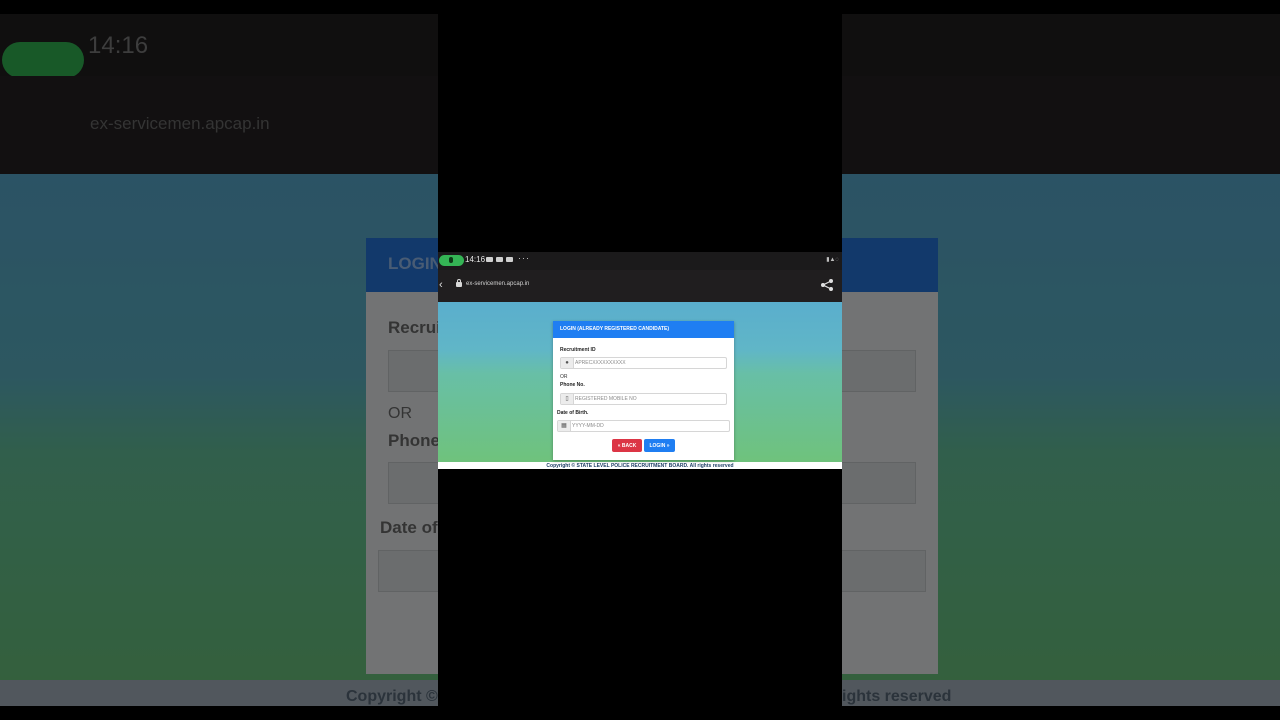 The height and width of the screenshot is (720, 1280). Describe the element at coordinates (459, 283) in the screenshot. I see `lock-icon` at that location.